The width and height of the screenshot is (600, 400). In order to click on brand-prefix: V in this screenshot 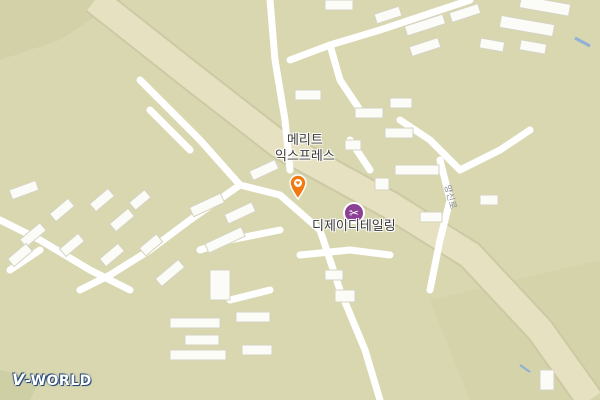, I will do `click(18, 379)`.